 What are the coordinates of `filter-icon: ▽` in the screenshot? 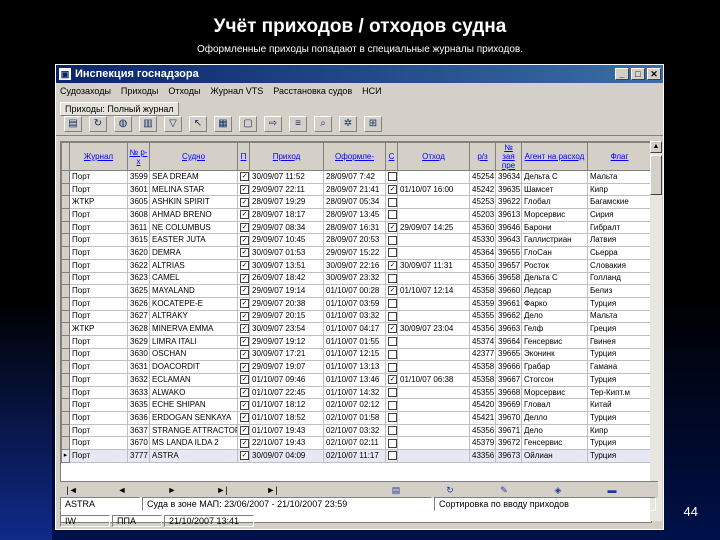 It's located at (173, 124).